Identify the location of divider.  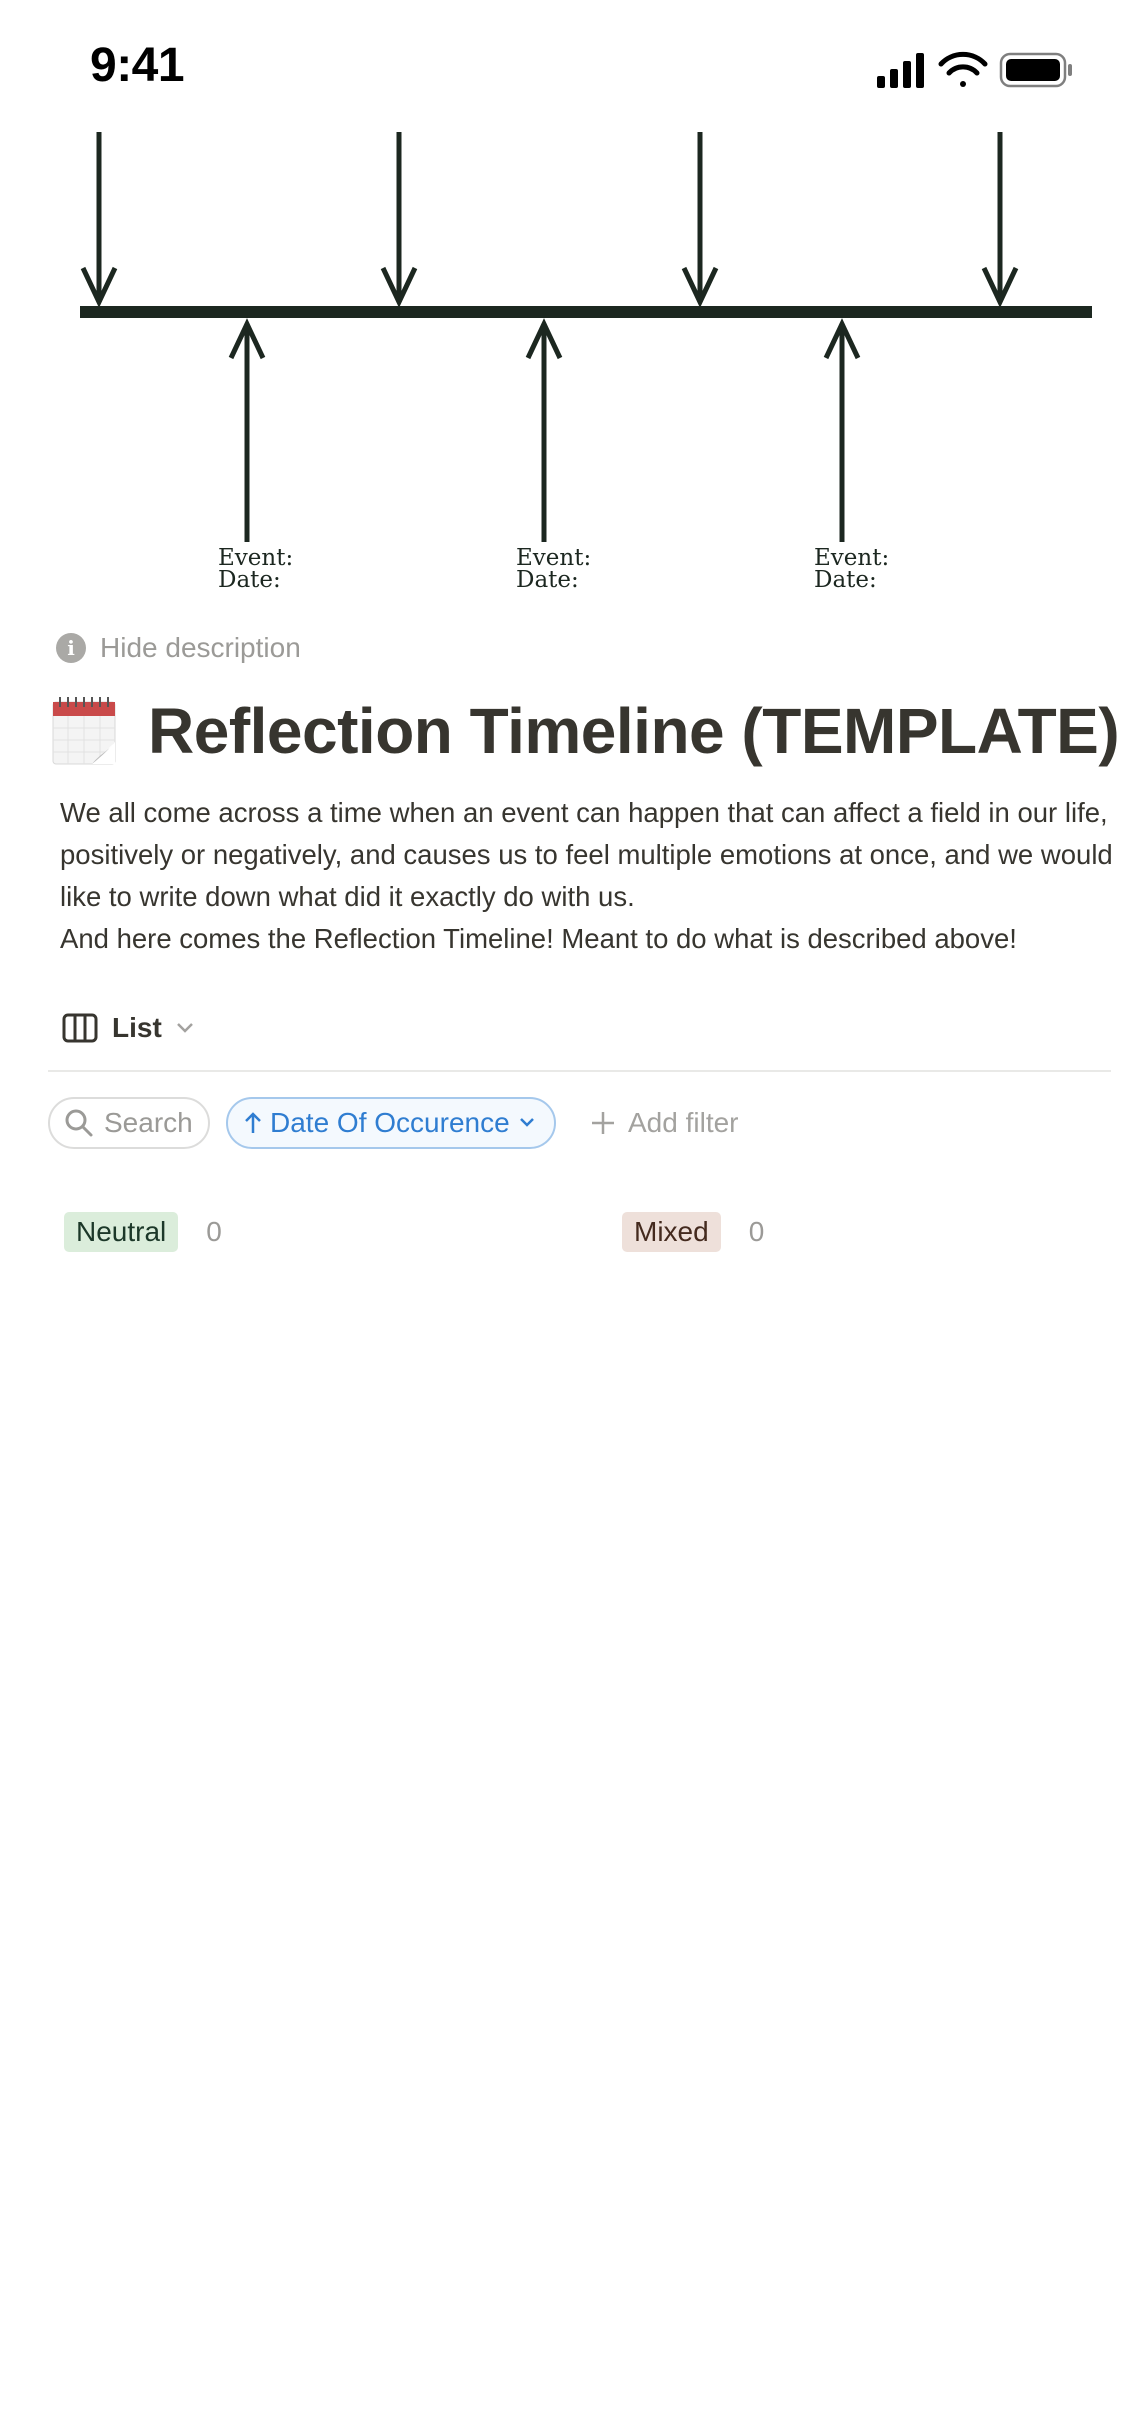
(579, 1071).